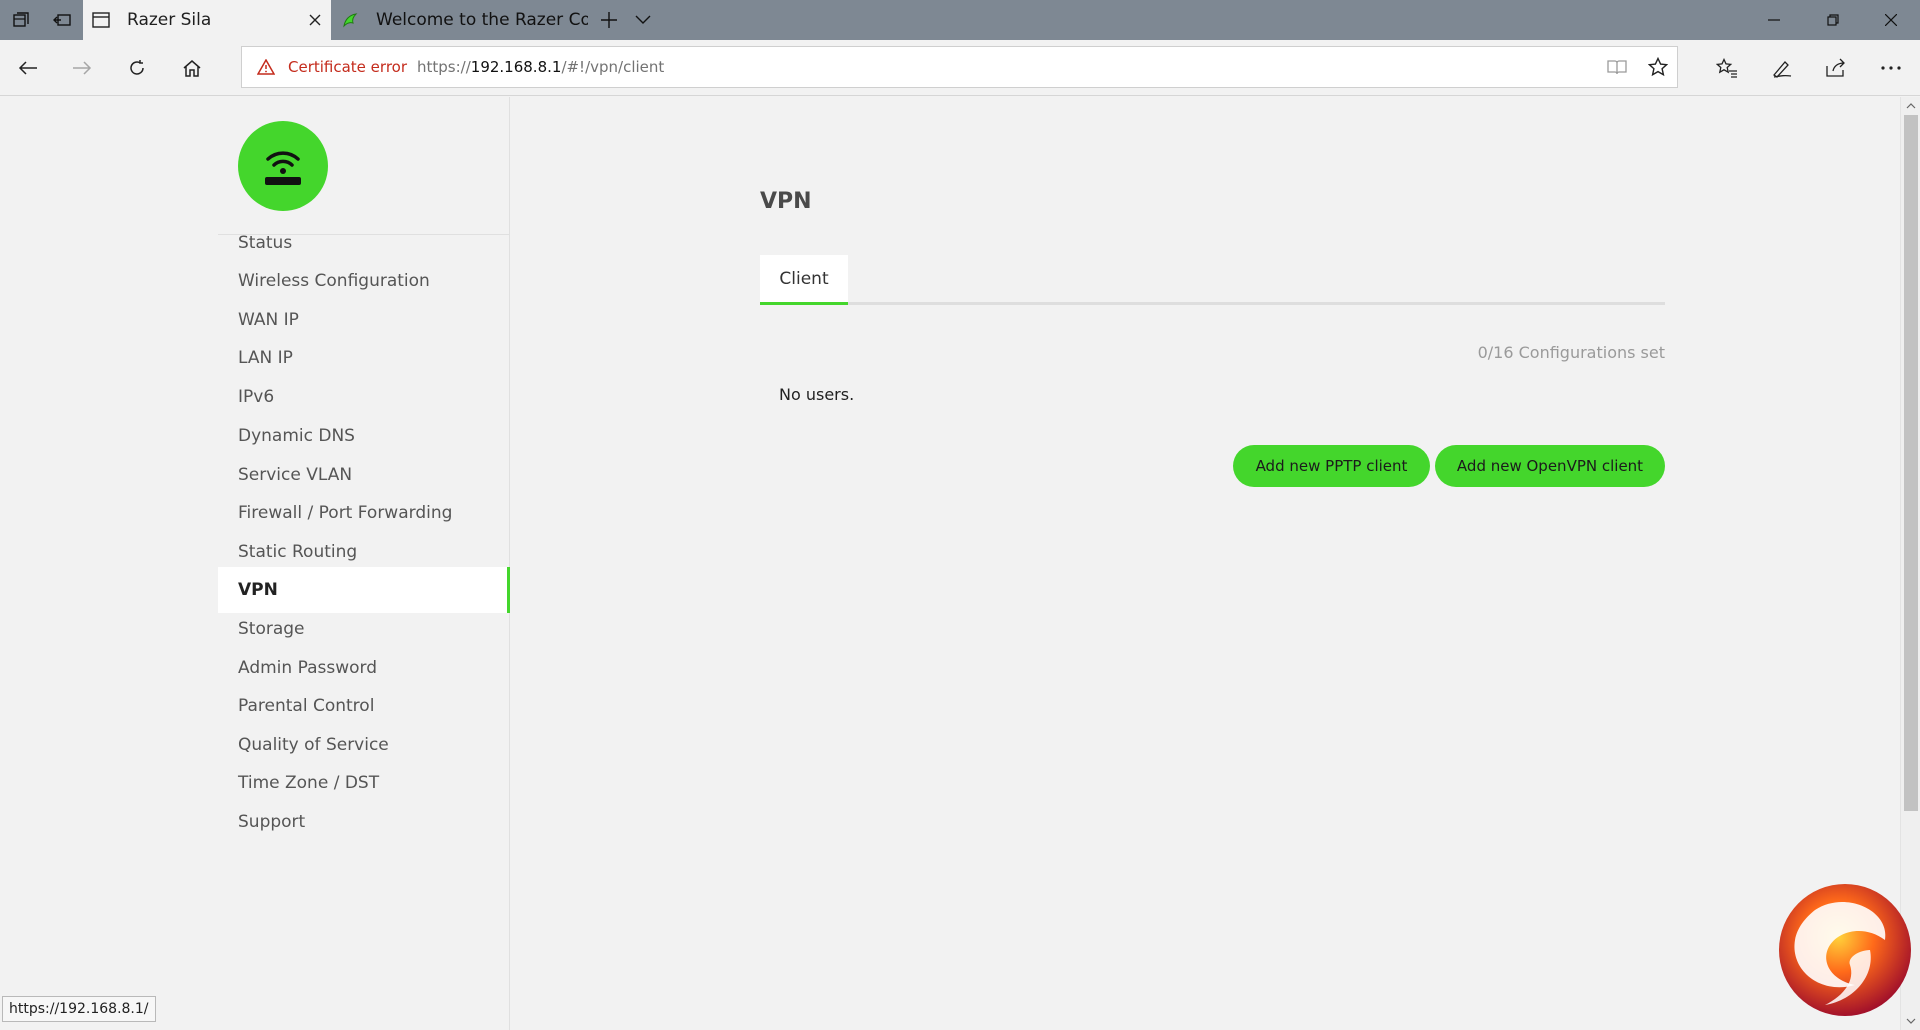  Describe the element at coordinates (137, 68) in the screenshot. I see `refresh-icon` at that location.